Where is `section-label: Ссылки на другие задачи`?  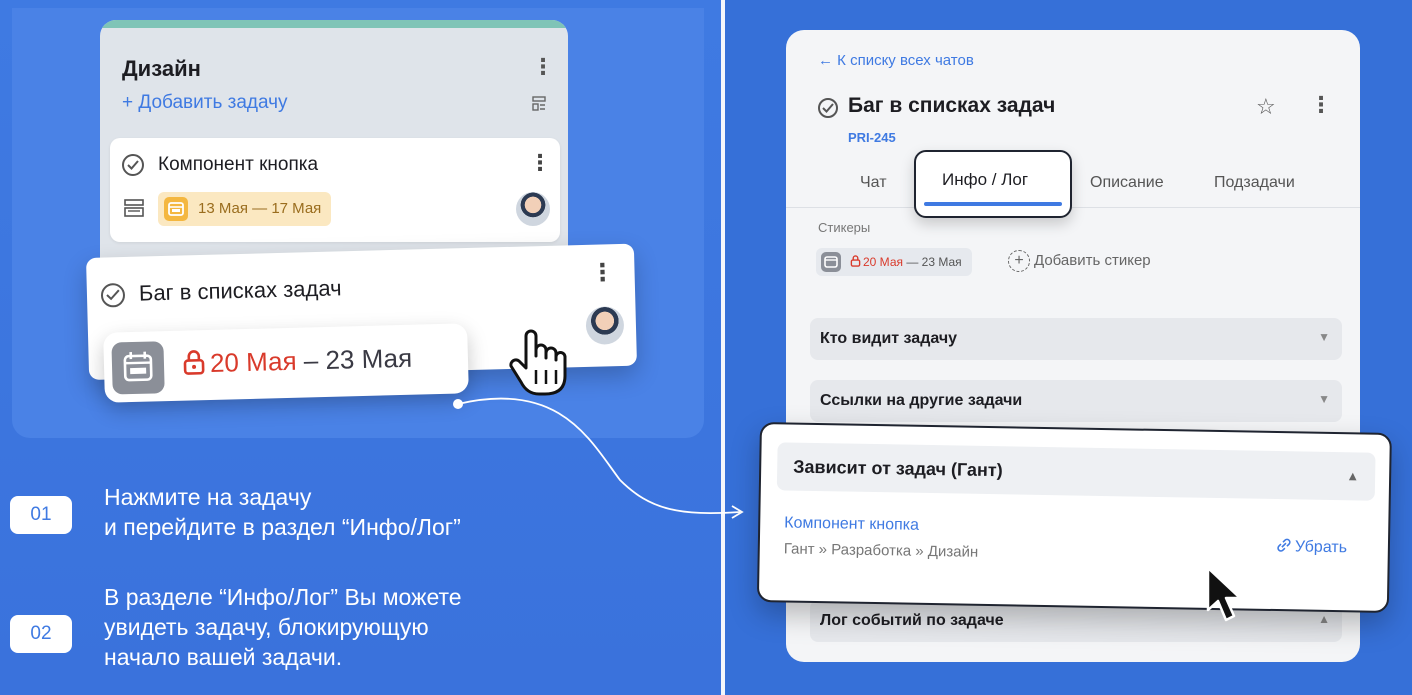
section-label: Ссылки на другие задачи is located at coordinates (921, 400).